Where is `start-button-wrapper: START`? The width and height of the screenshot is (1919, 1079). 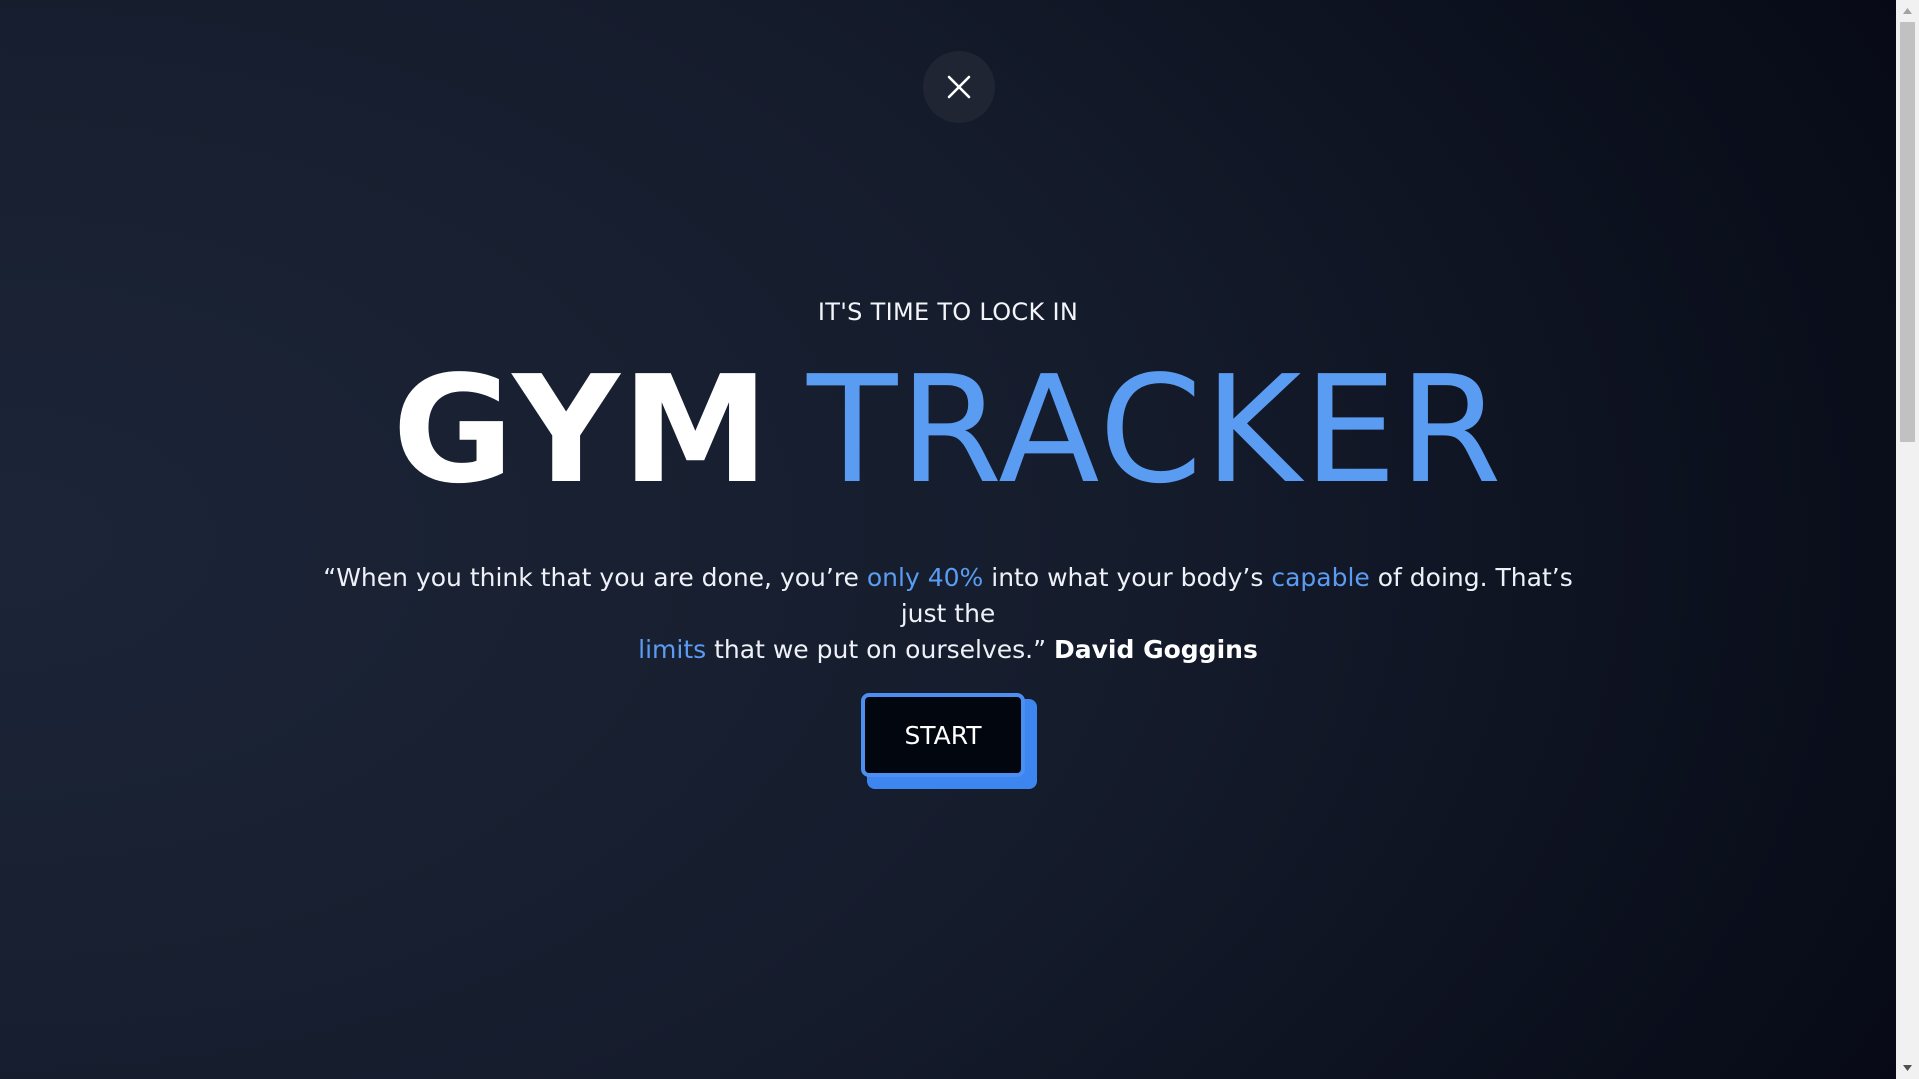
start-button-wrapper: START is located at coordinates (949, 741).